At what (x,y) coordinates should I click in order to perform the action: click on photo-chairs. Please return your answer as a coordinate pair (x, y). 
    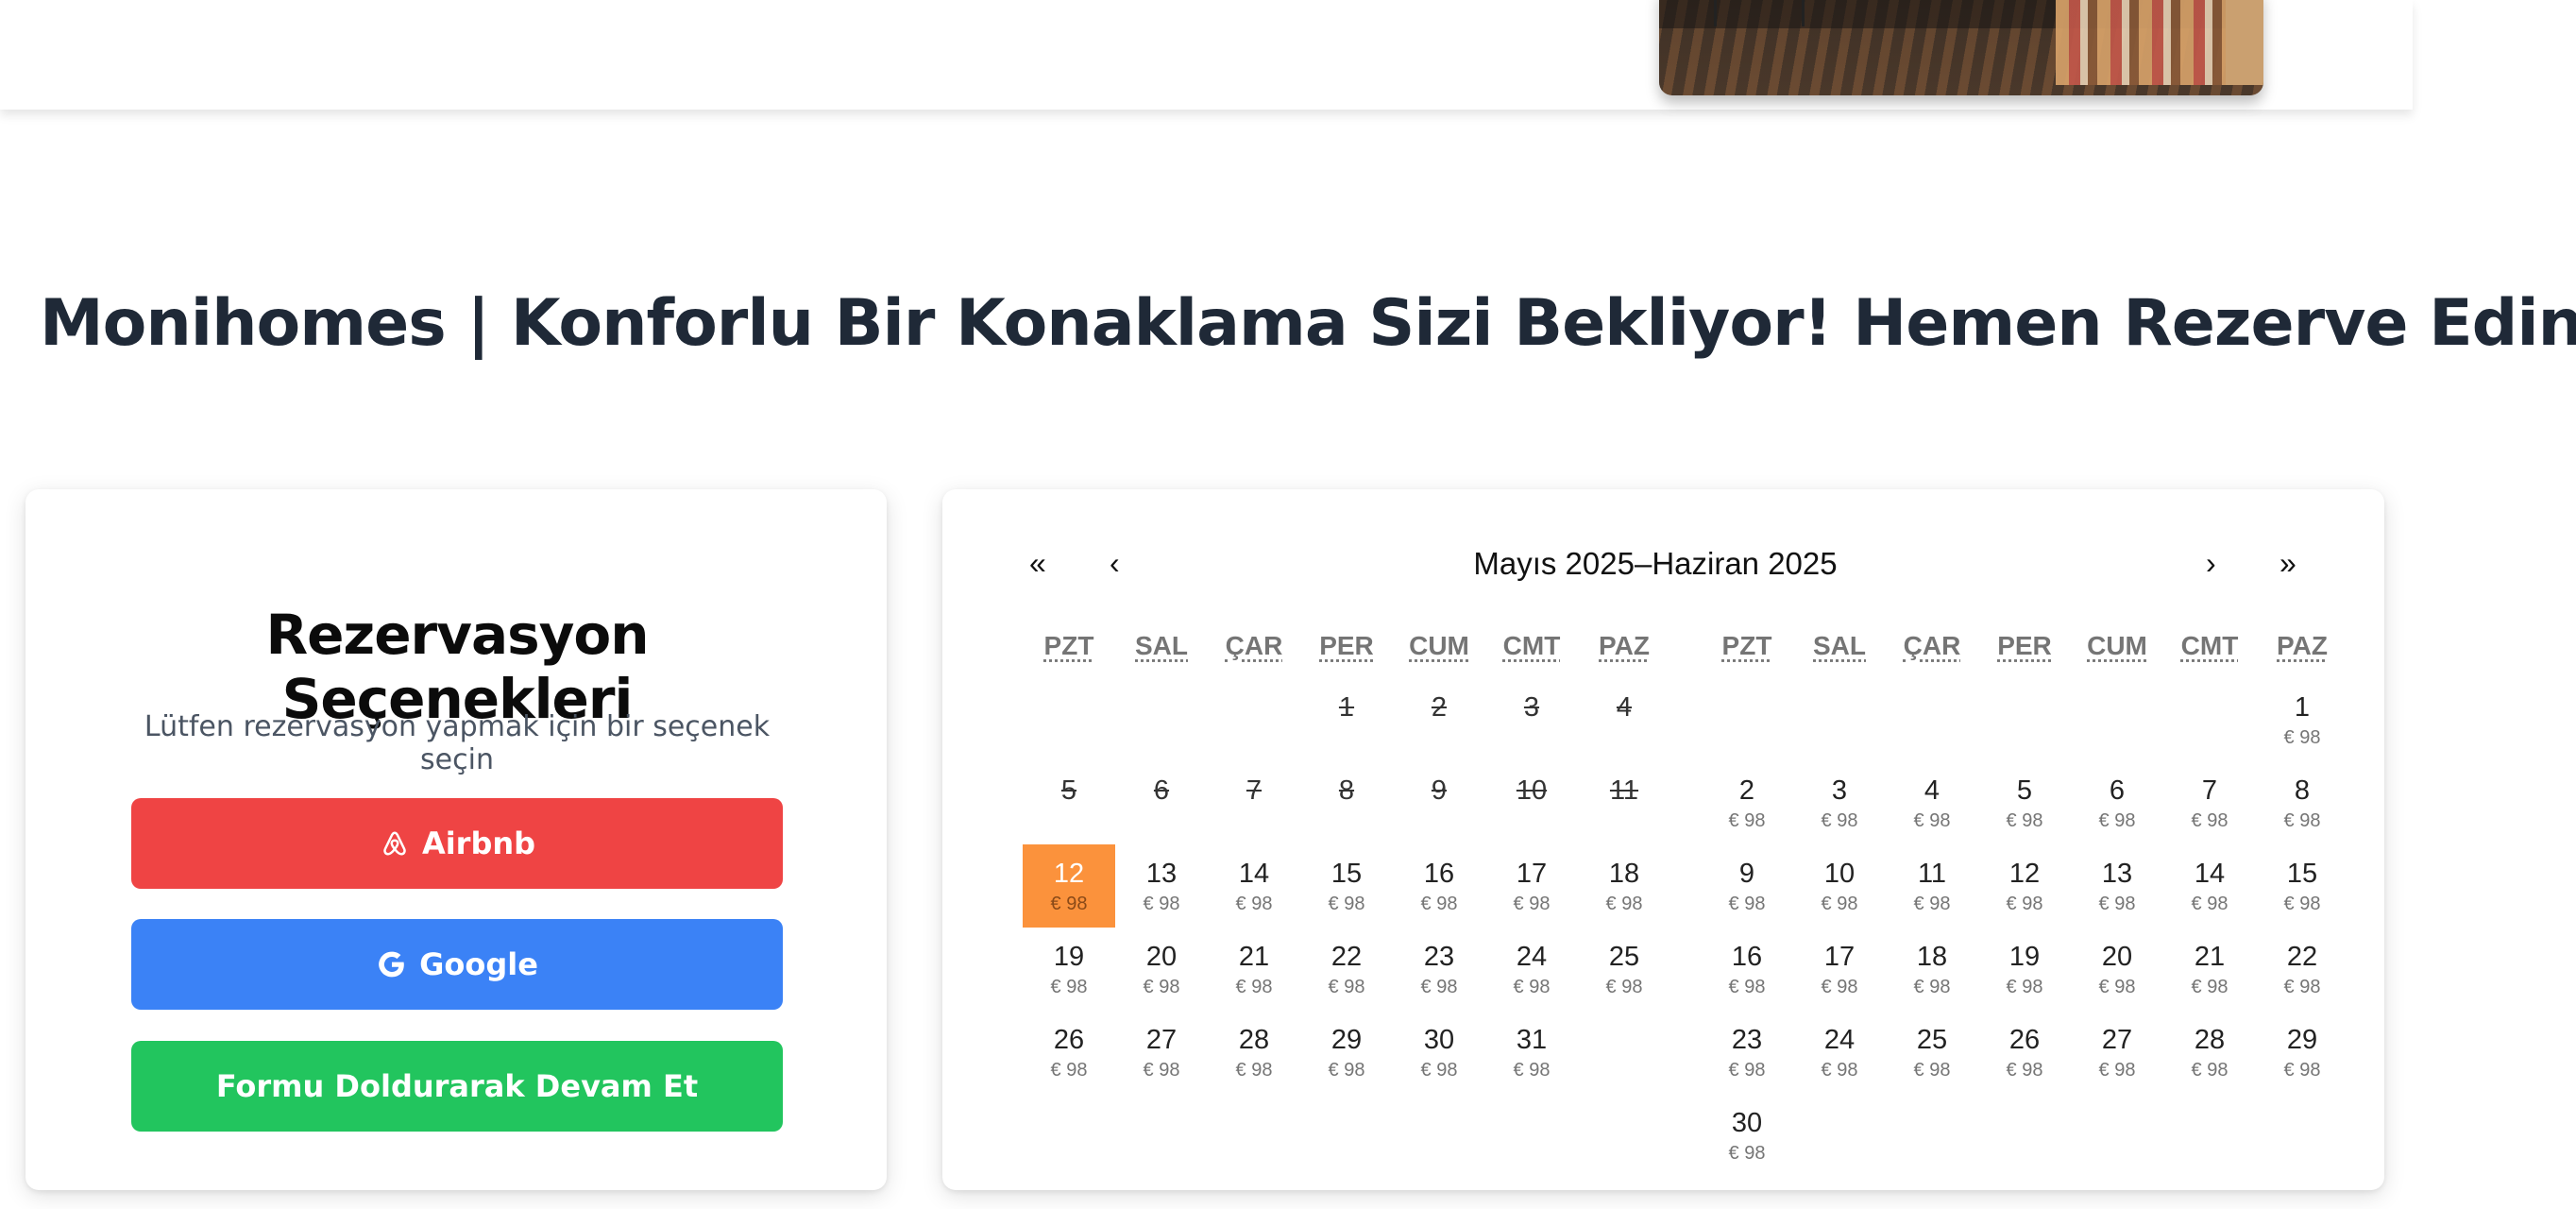
    Looking at the image, I should click on (2145, 42).